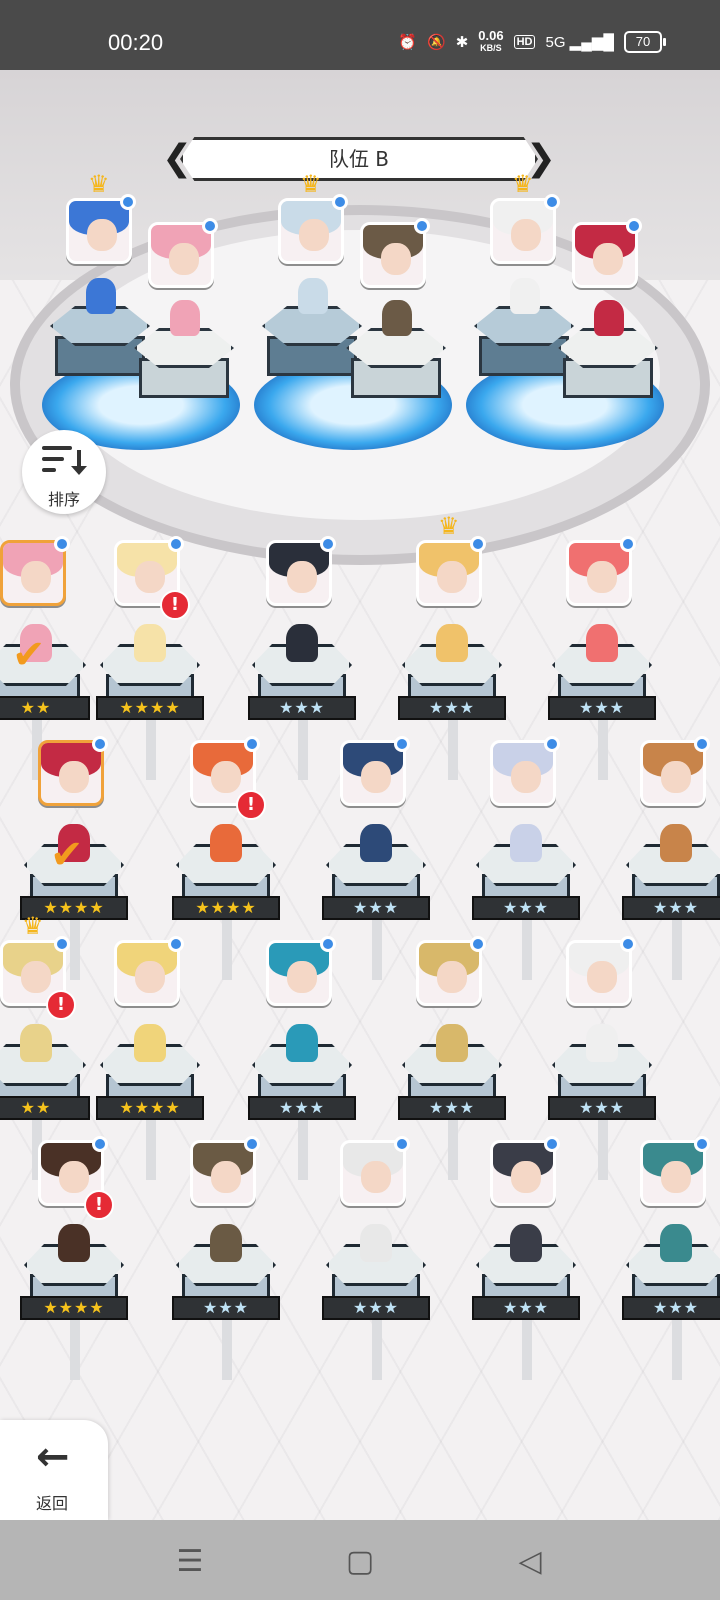 Image resolution: width=720 pixels, height=1600 pixels. I want to click on hero-pedestal: ★★, so click(46, 1100).